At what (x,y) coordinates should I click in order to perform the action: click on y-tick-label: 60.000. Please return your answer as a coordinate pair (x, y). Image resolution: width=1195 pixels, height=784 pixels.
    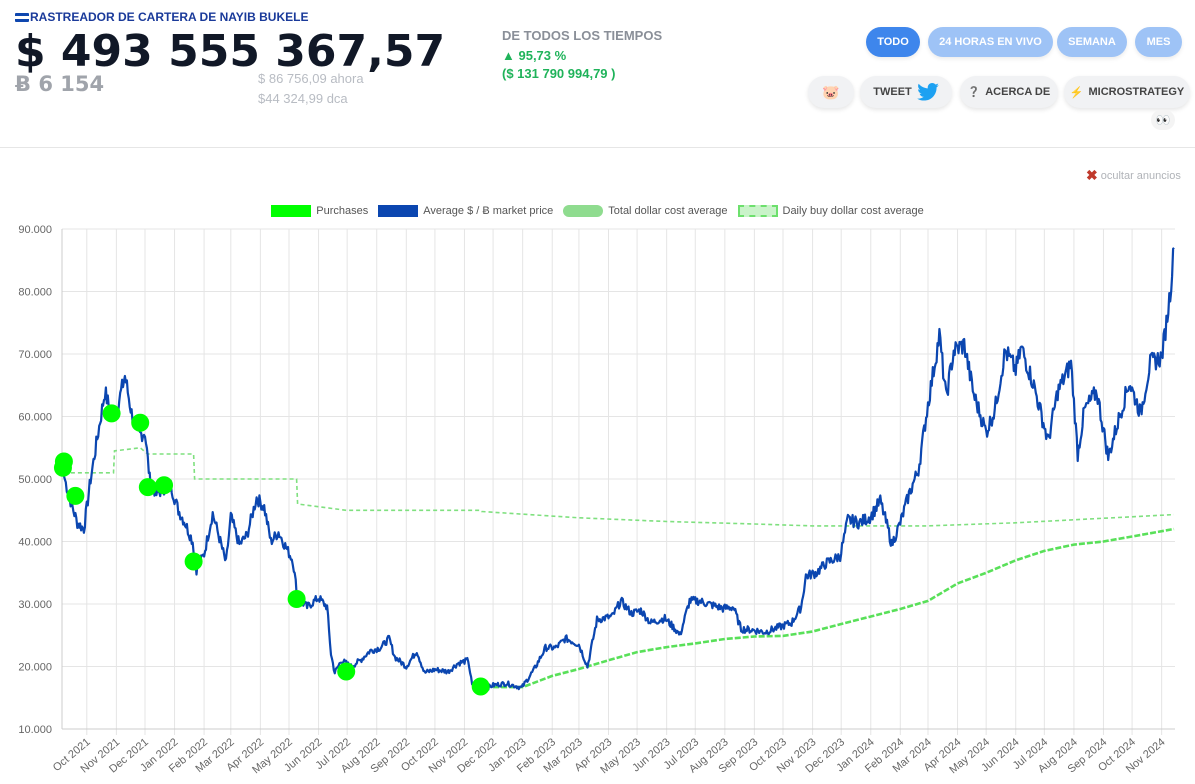
    Looking at the image, I should click on (35, 418).